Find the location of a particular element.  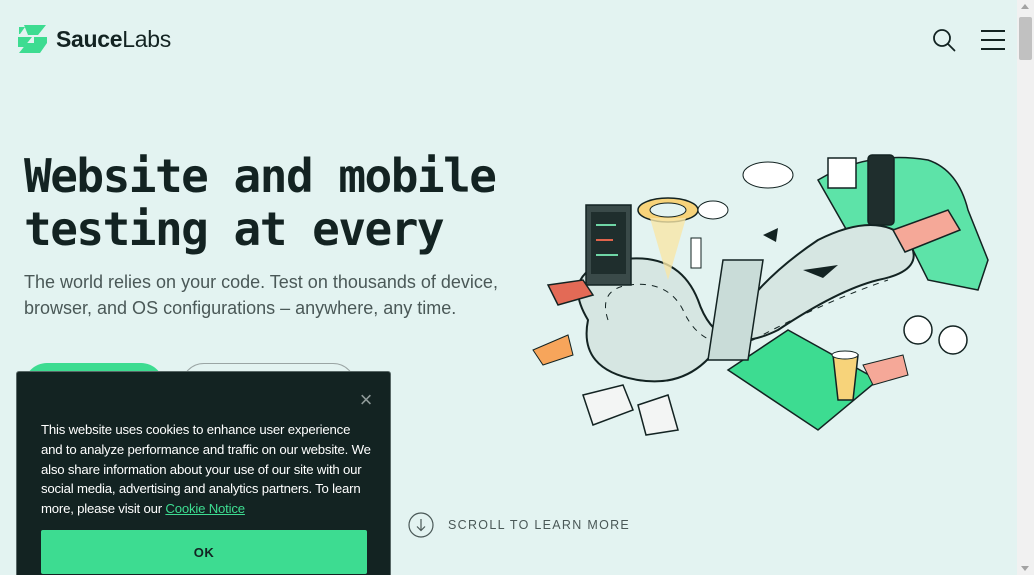

saucelabs-logo: SauceLabs is located at coordinates (93, 39).